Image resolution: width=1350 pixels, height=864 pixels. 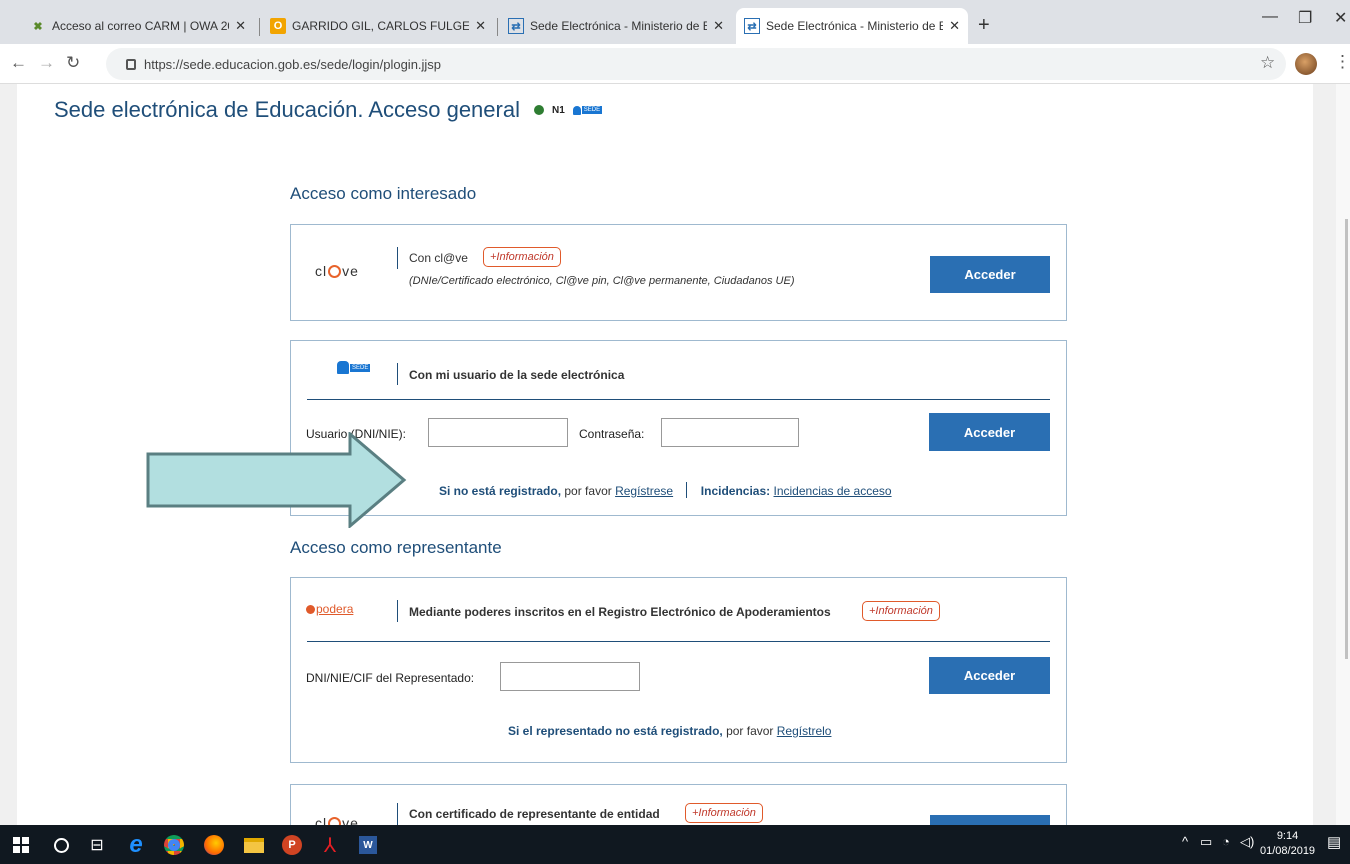 I want to click on apodera-icon, so click(x=310, y=609).